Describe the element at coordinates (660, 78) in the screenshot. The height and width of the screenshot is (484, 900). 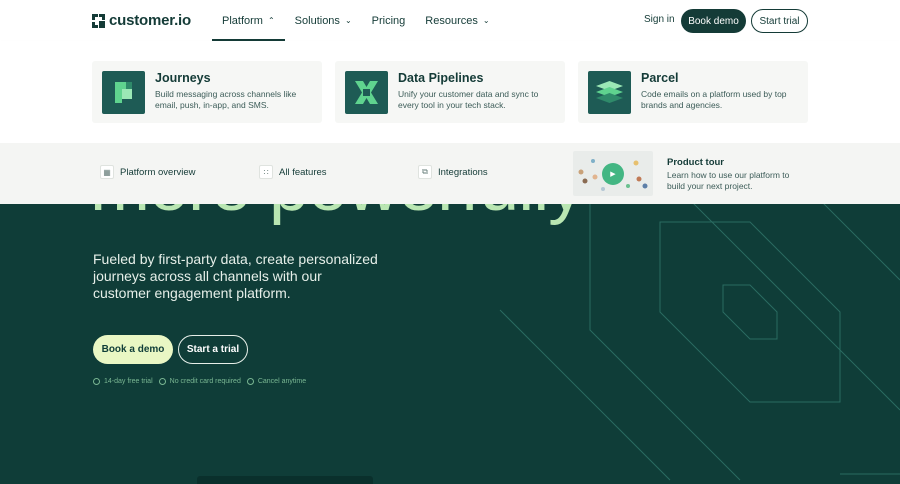
I see `product-title: Parcel` at that location.